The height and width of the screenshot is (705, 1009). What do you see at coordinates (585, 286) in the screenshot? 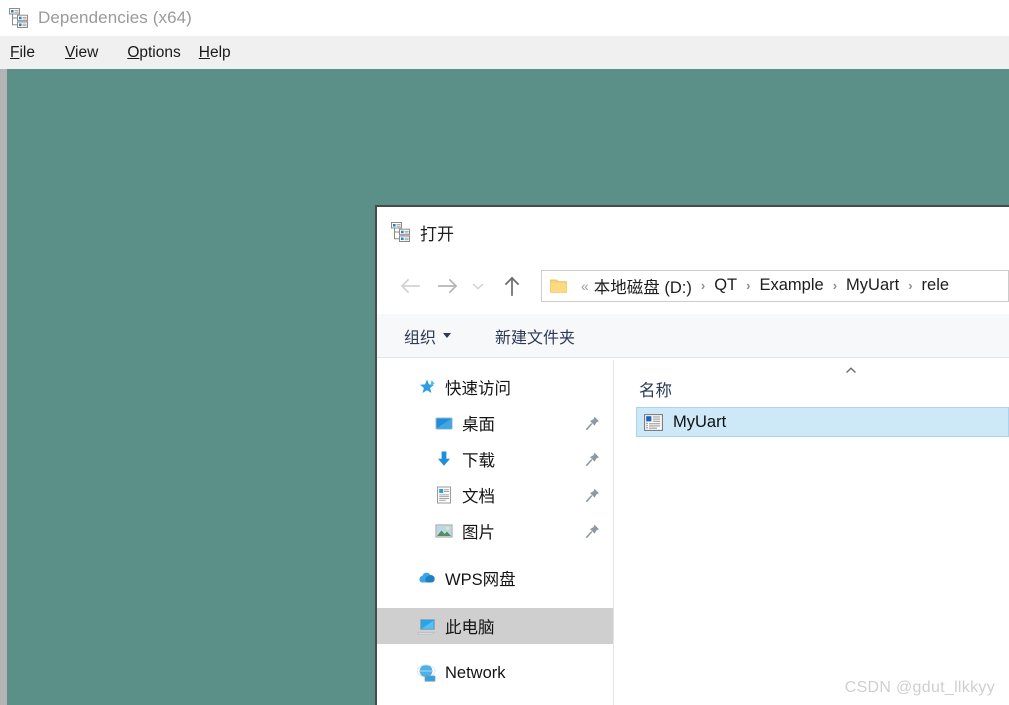
I see `breadcrumb-overflow: «` at bounding box center [585, 286].